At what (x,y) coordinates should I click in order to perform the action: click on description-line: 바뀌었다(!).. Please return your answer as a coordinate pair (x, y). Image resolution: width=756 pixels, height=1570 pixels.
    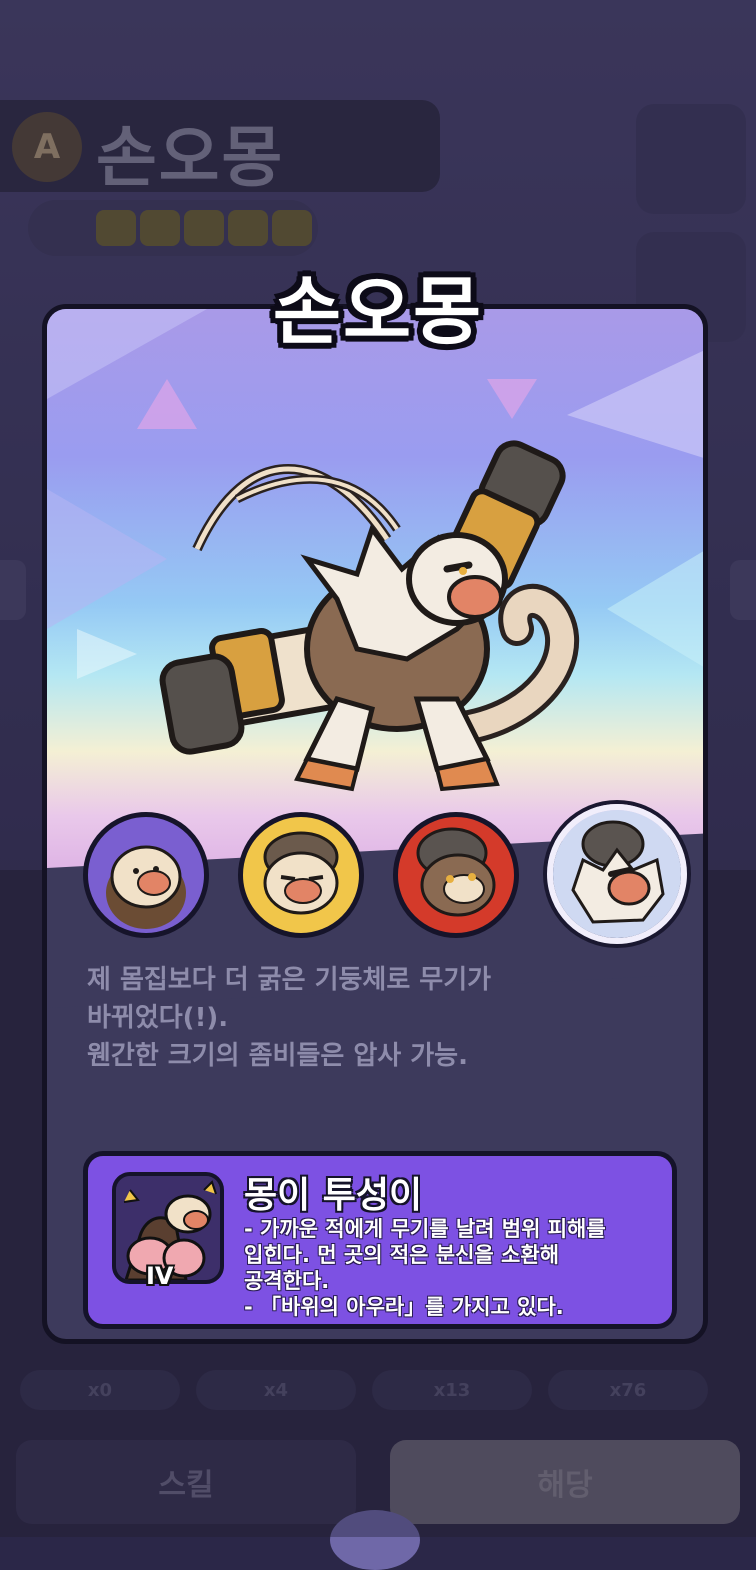
    Looking at the image, I should click on (158, 1018).